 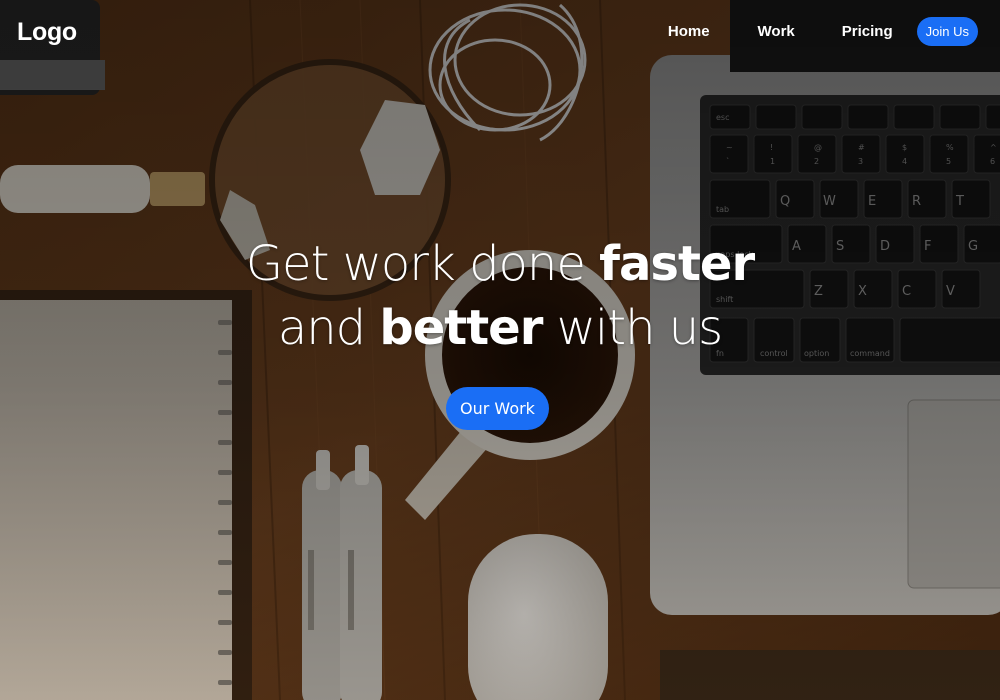 What do you see at coordinates (500, 32) in the screenshot?
I see `top-navbar: Logo Home Work Pricing Join Us` at bounding box center [500, 32].